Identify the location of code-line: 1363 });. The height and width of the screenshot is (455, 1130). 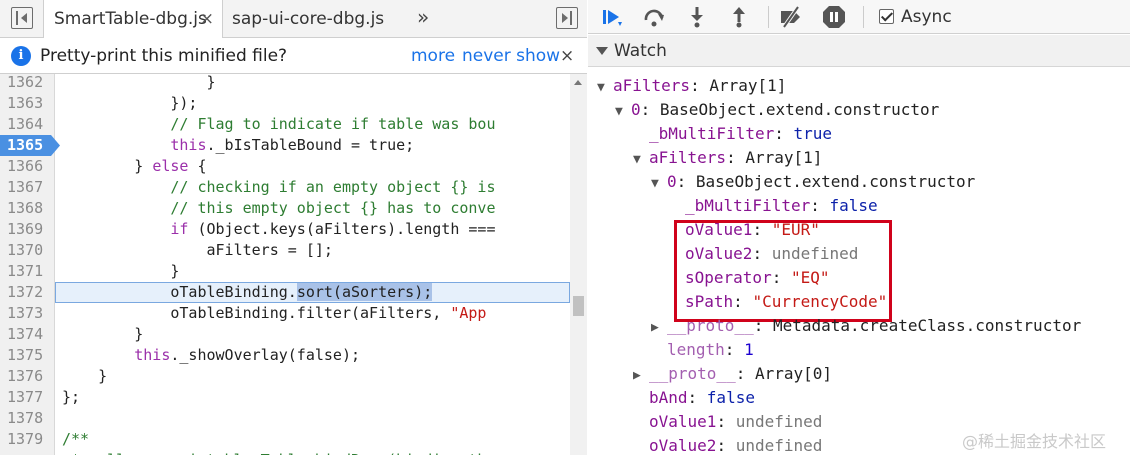
(285, 103).